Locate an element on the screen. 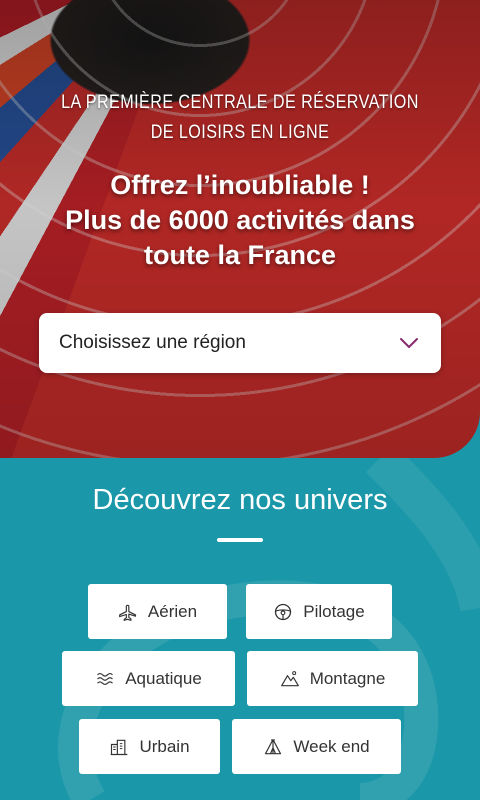  category-pilotage-button: Pilotage is located at coordinates (319, 611).